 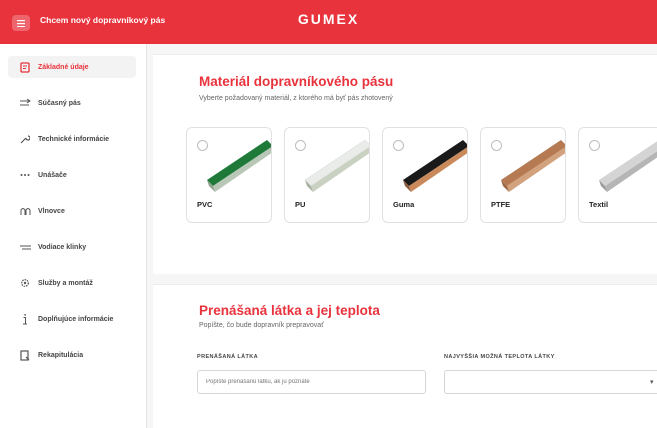 What do you see at coordinates (296, 81) in the screenshot?
I see `material-section-title: Materiál dopravníkového pásu` at bounding box center [296, 81].